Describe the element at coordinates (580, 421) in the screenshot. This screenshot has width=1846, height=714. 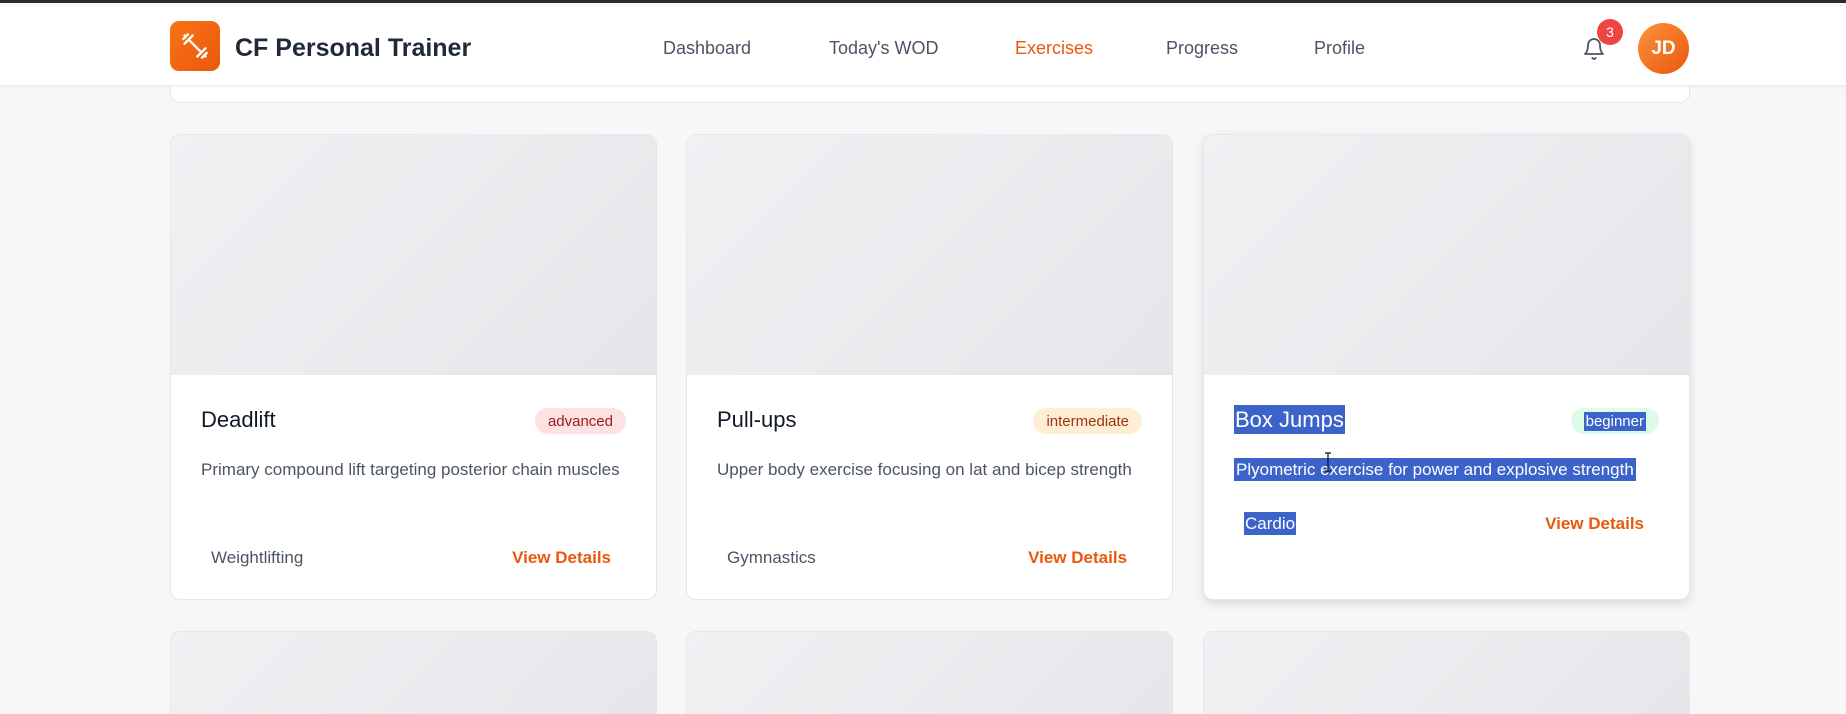
I see `difficulty-badge: advanced` at that location.